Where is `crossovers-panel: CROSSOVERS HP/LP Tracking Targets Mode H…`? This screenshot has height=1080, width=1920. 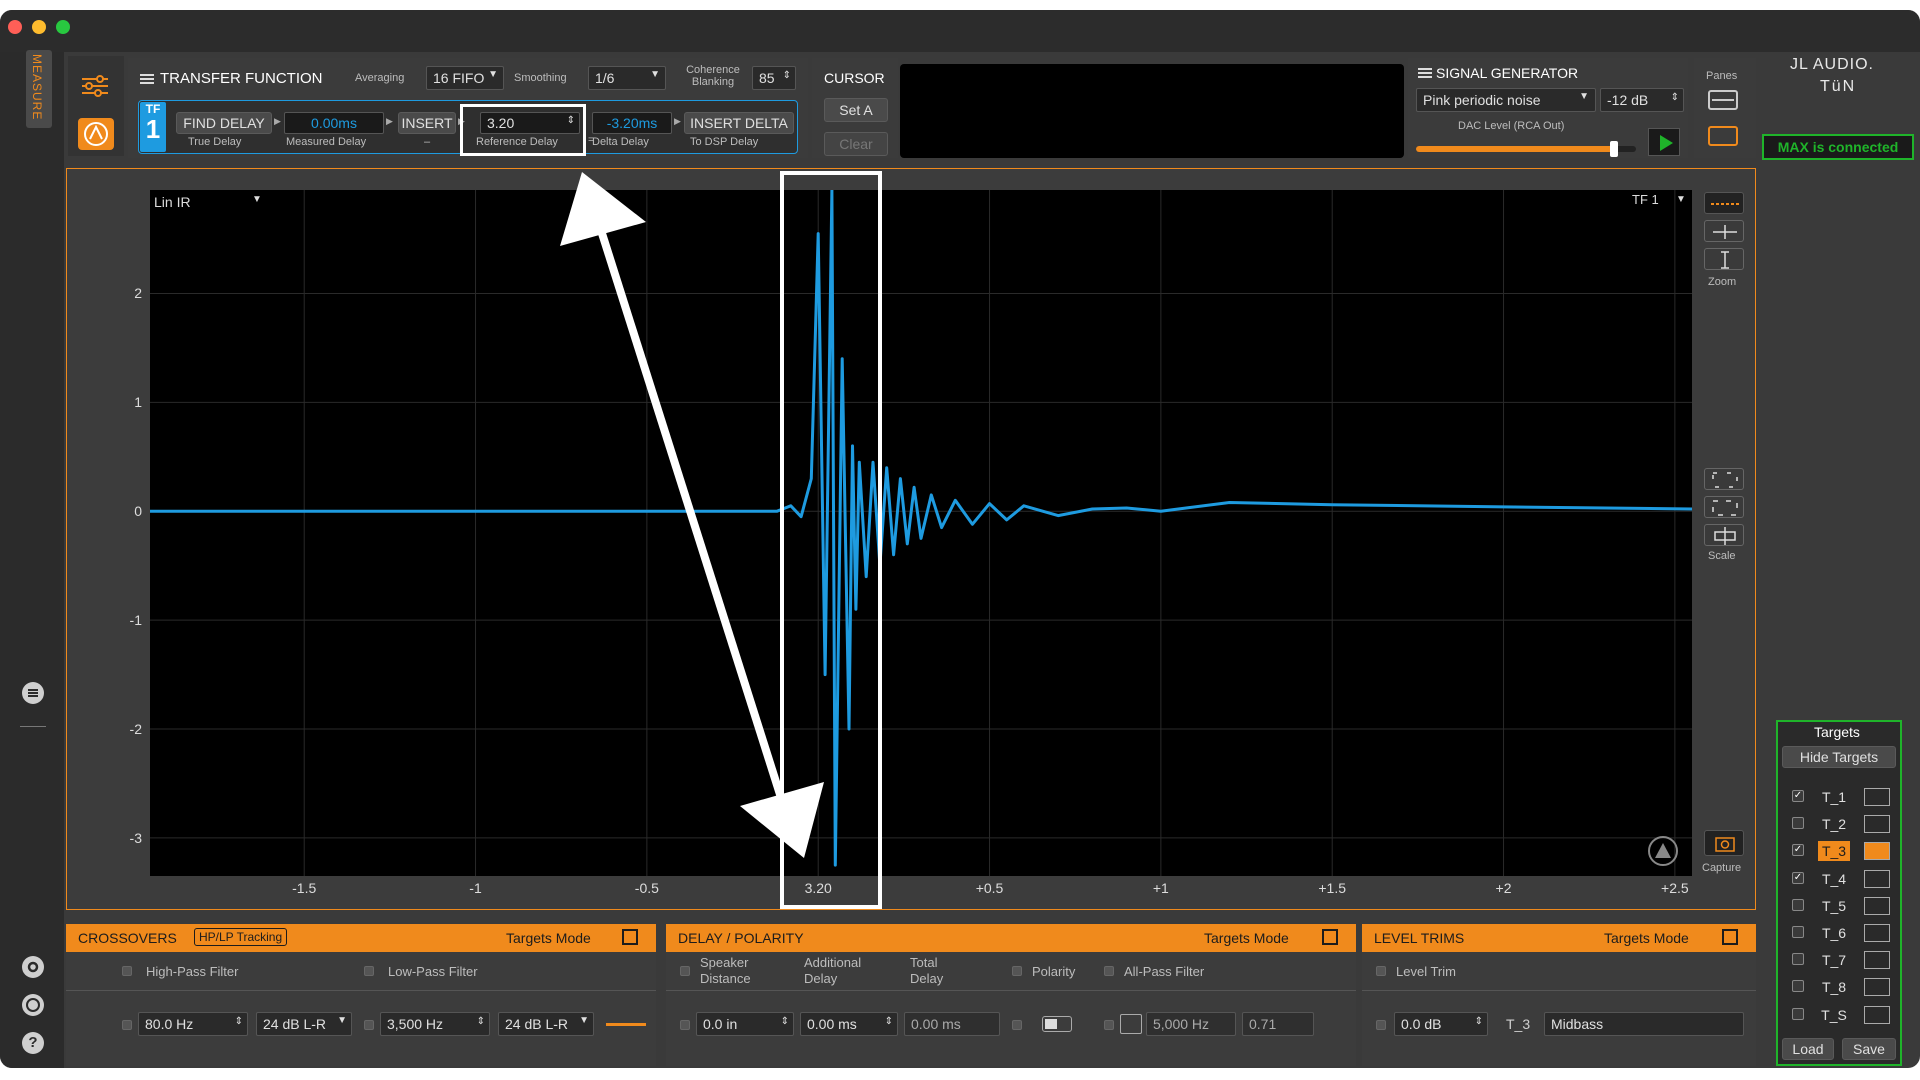
crossovers-panel: CROSSOVERS HP/LP Tracking Targets Mode H… is located at coordinates (361, 995).